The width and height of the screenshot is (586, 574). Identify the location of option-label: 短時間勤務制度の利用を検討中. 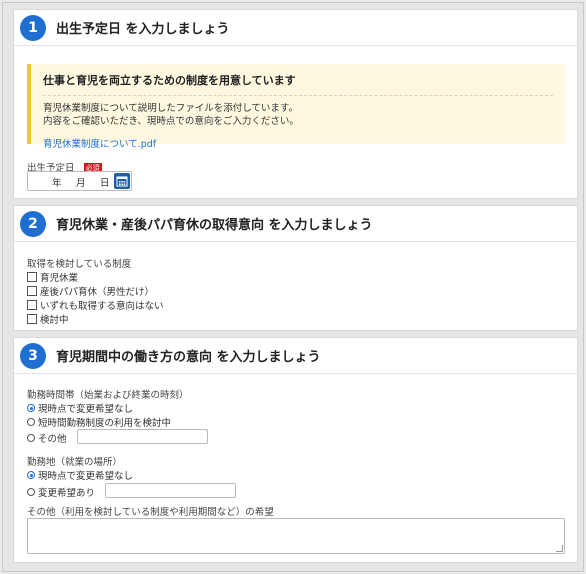
(105, 423).